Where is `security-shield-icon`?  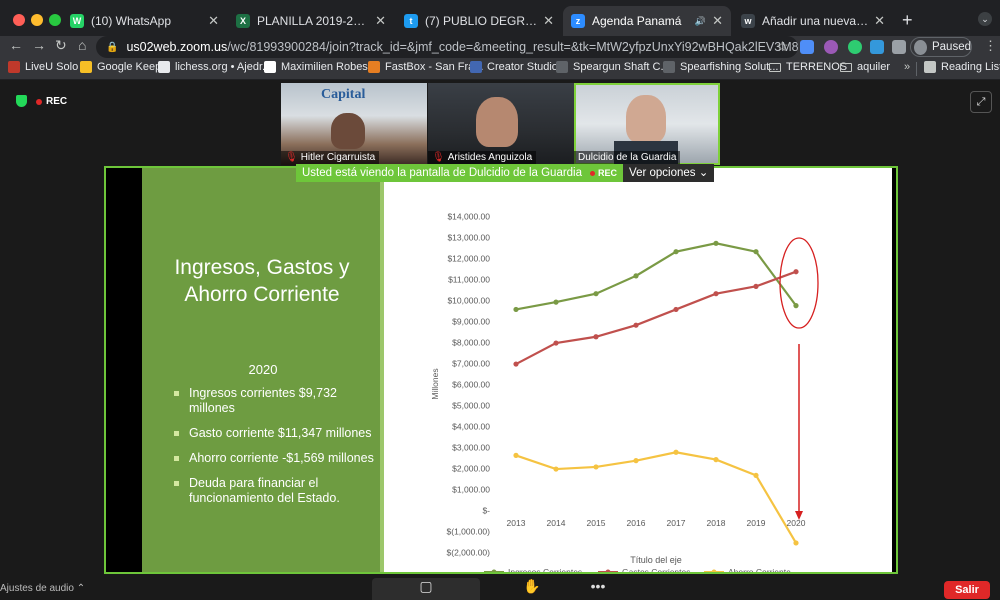
security-shield-icon is located at coordinates (21, 101).